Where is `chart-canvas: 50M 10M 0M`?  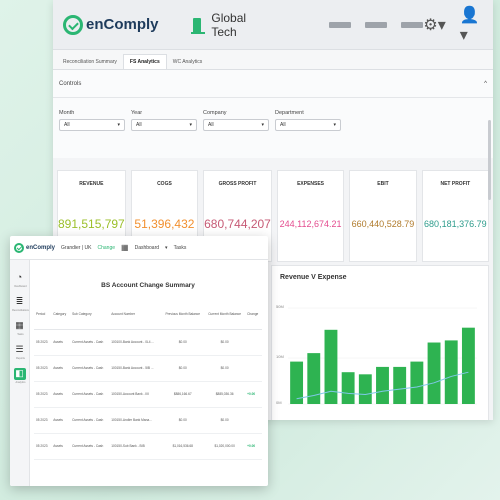 chart-canvas: 50M 10M 0M is located at coordinates (376, 354).